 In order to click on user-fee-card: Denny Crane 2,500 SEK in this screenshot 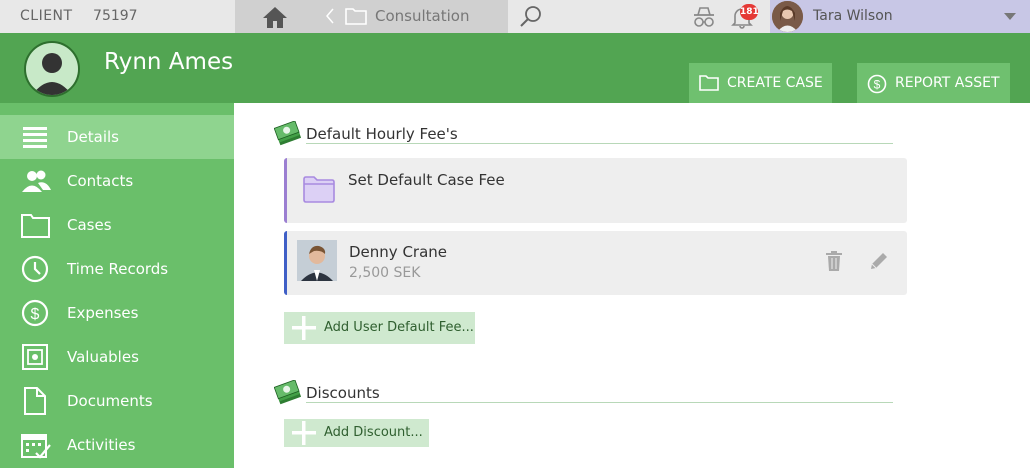, I will do `click(595, 263)`.